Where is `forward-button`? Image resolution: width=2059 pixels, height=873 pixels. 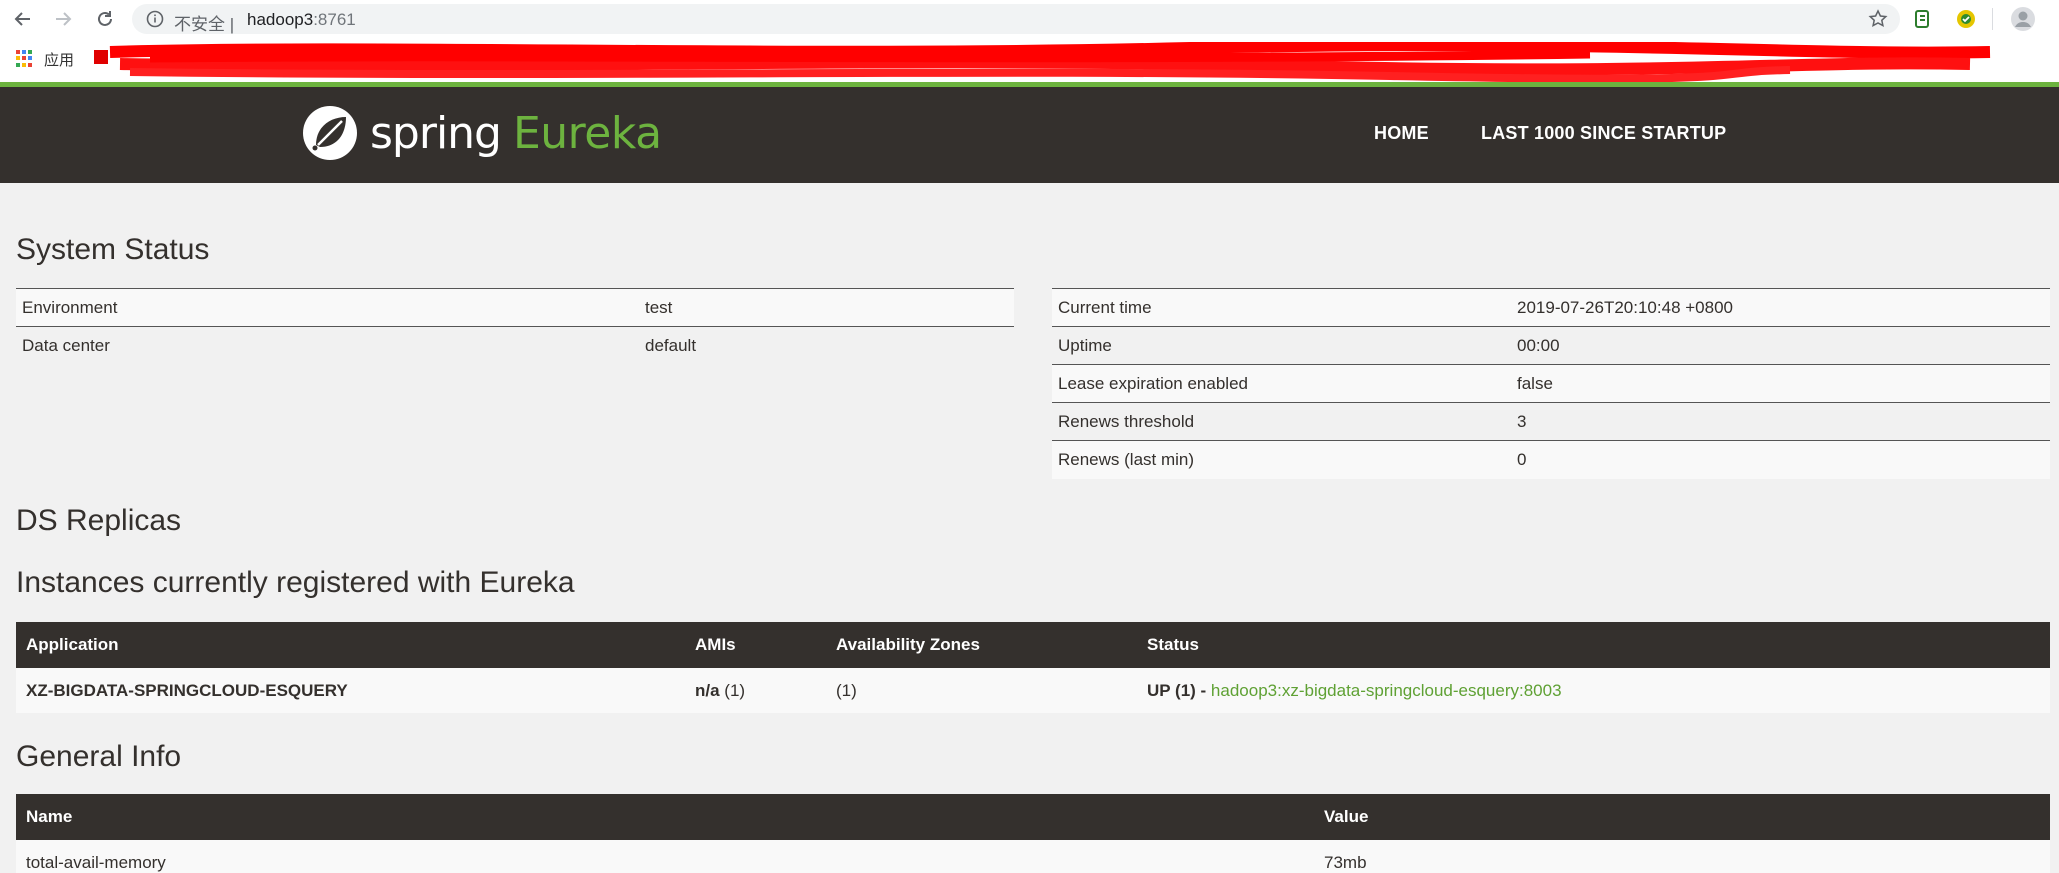 forward-button is located at coordinates (63, 19).